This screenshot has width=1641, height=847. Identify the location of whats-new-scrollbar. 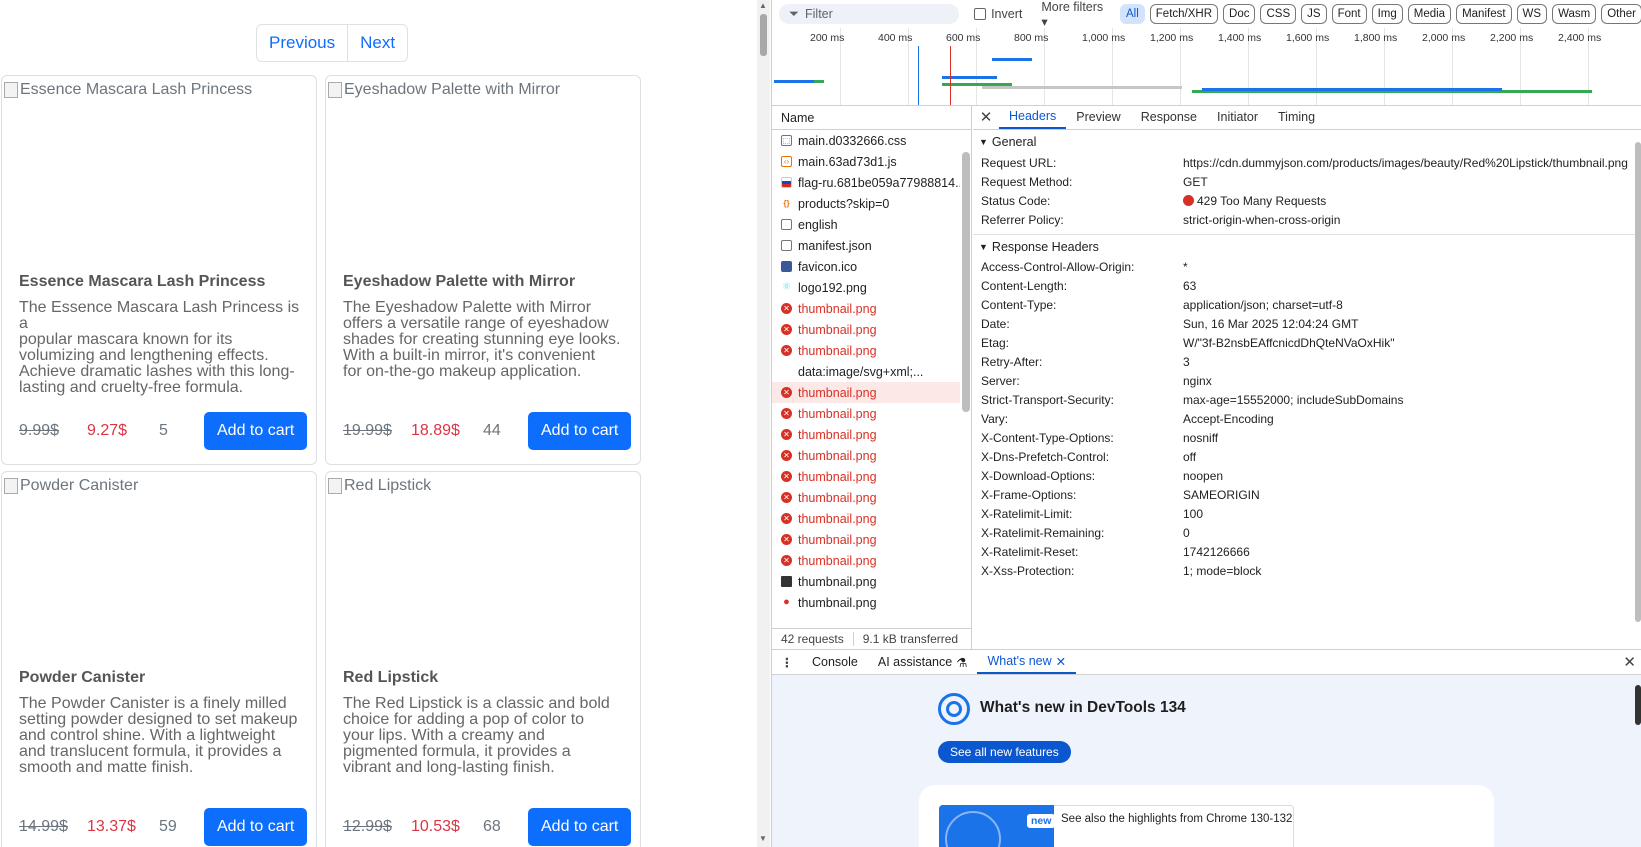
(1637, 761).